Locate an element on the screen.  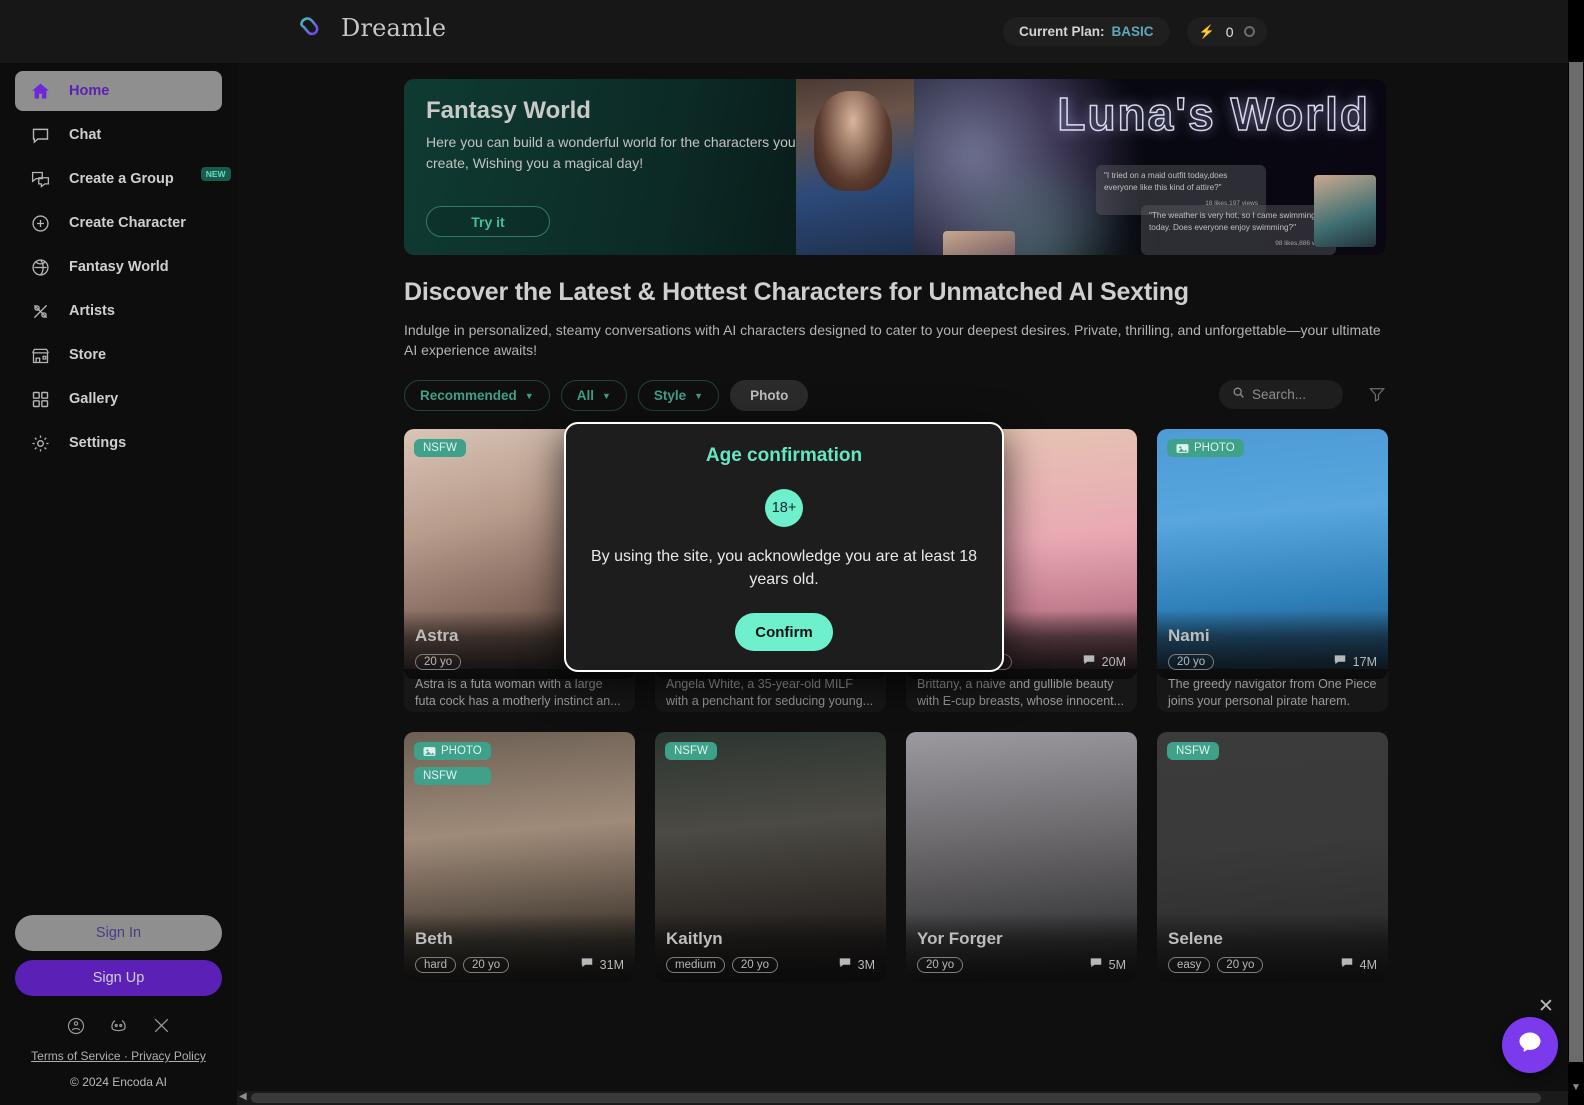
legal-links: Terms of Service · Privacy Policy is located at coordinates (118, 1056).